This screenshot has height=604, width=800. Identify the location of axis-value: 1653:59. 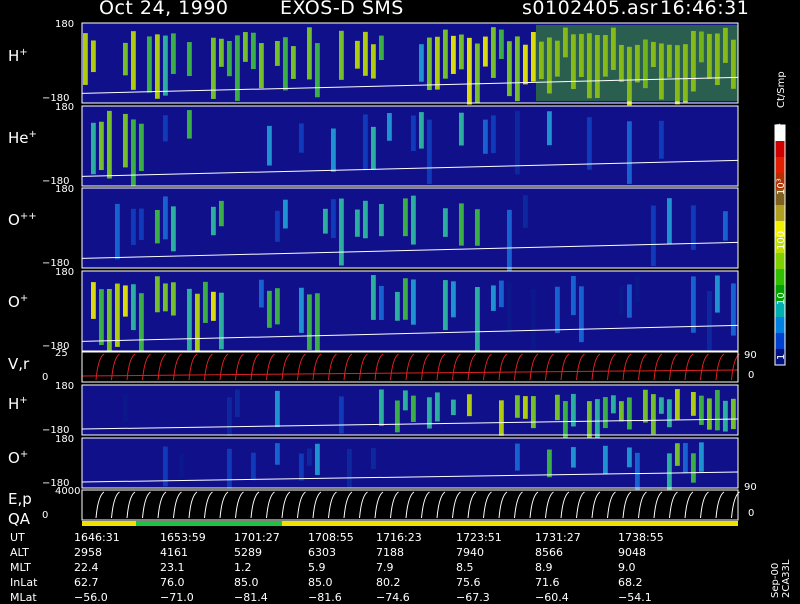
(183, 537).